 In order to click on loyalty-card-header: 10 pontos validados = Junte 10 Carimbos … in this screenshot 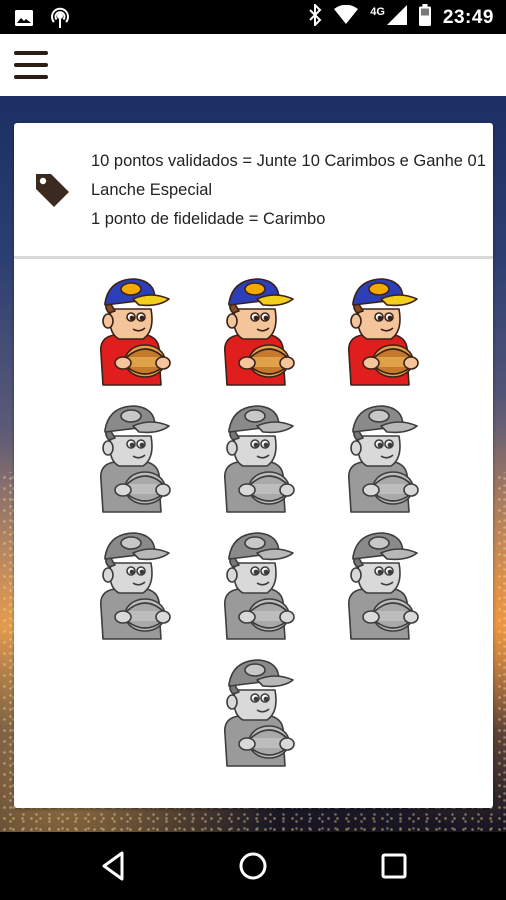, I will do `click(253, 189)`.